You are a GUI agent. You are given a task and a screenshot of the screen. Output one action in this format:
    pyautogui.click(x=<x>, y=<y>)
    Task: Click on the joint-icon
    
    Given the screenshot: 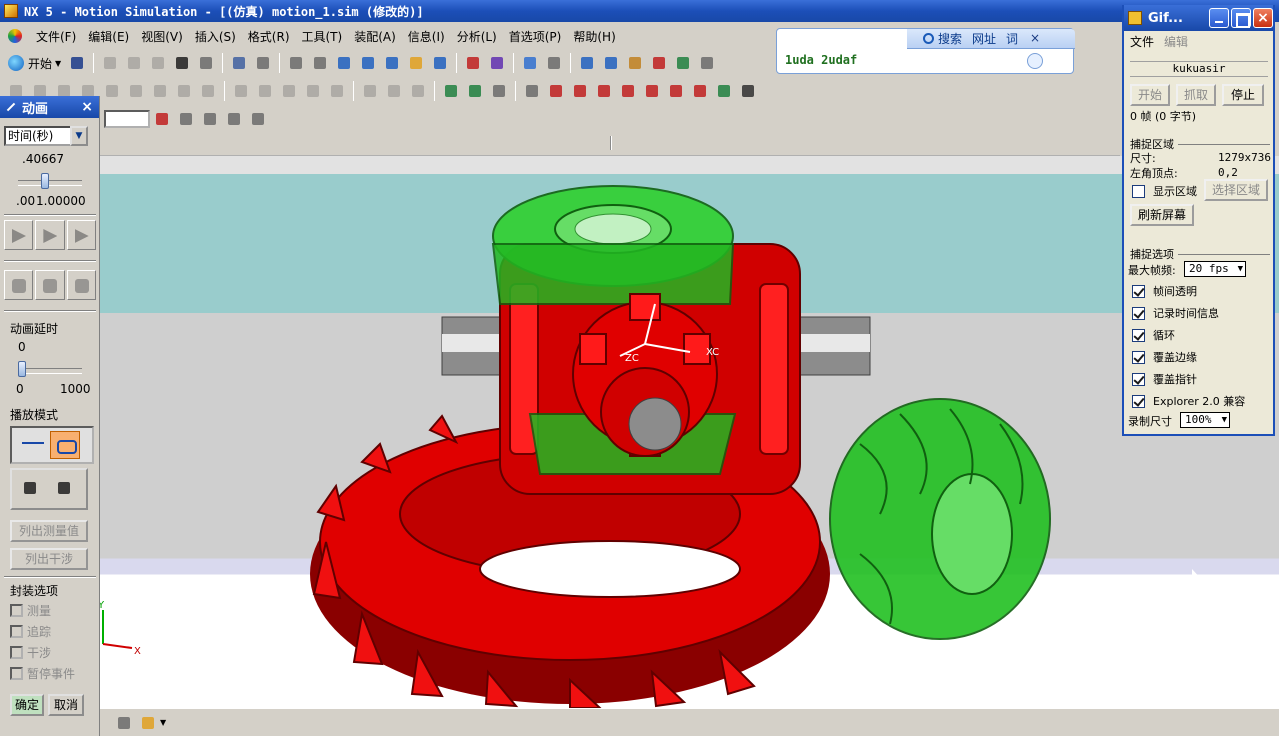 What is the action you would take?
    pyautogui.click(x=611, y=63)
    